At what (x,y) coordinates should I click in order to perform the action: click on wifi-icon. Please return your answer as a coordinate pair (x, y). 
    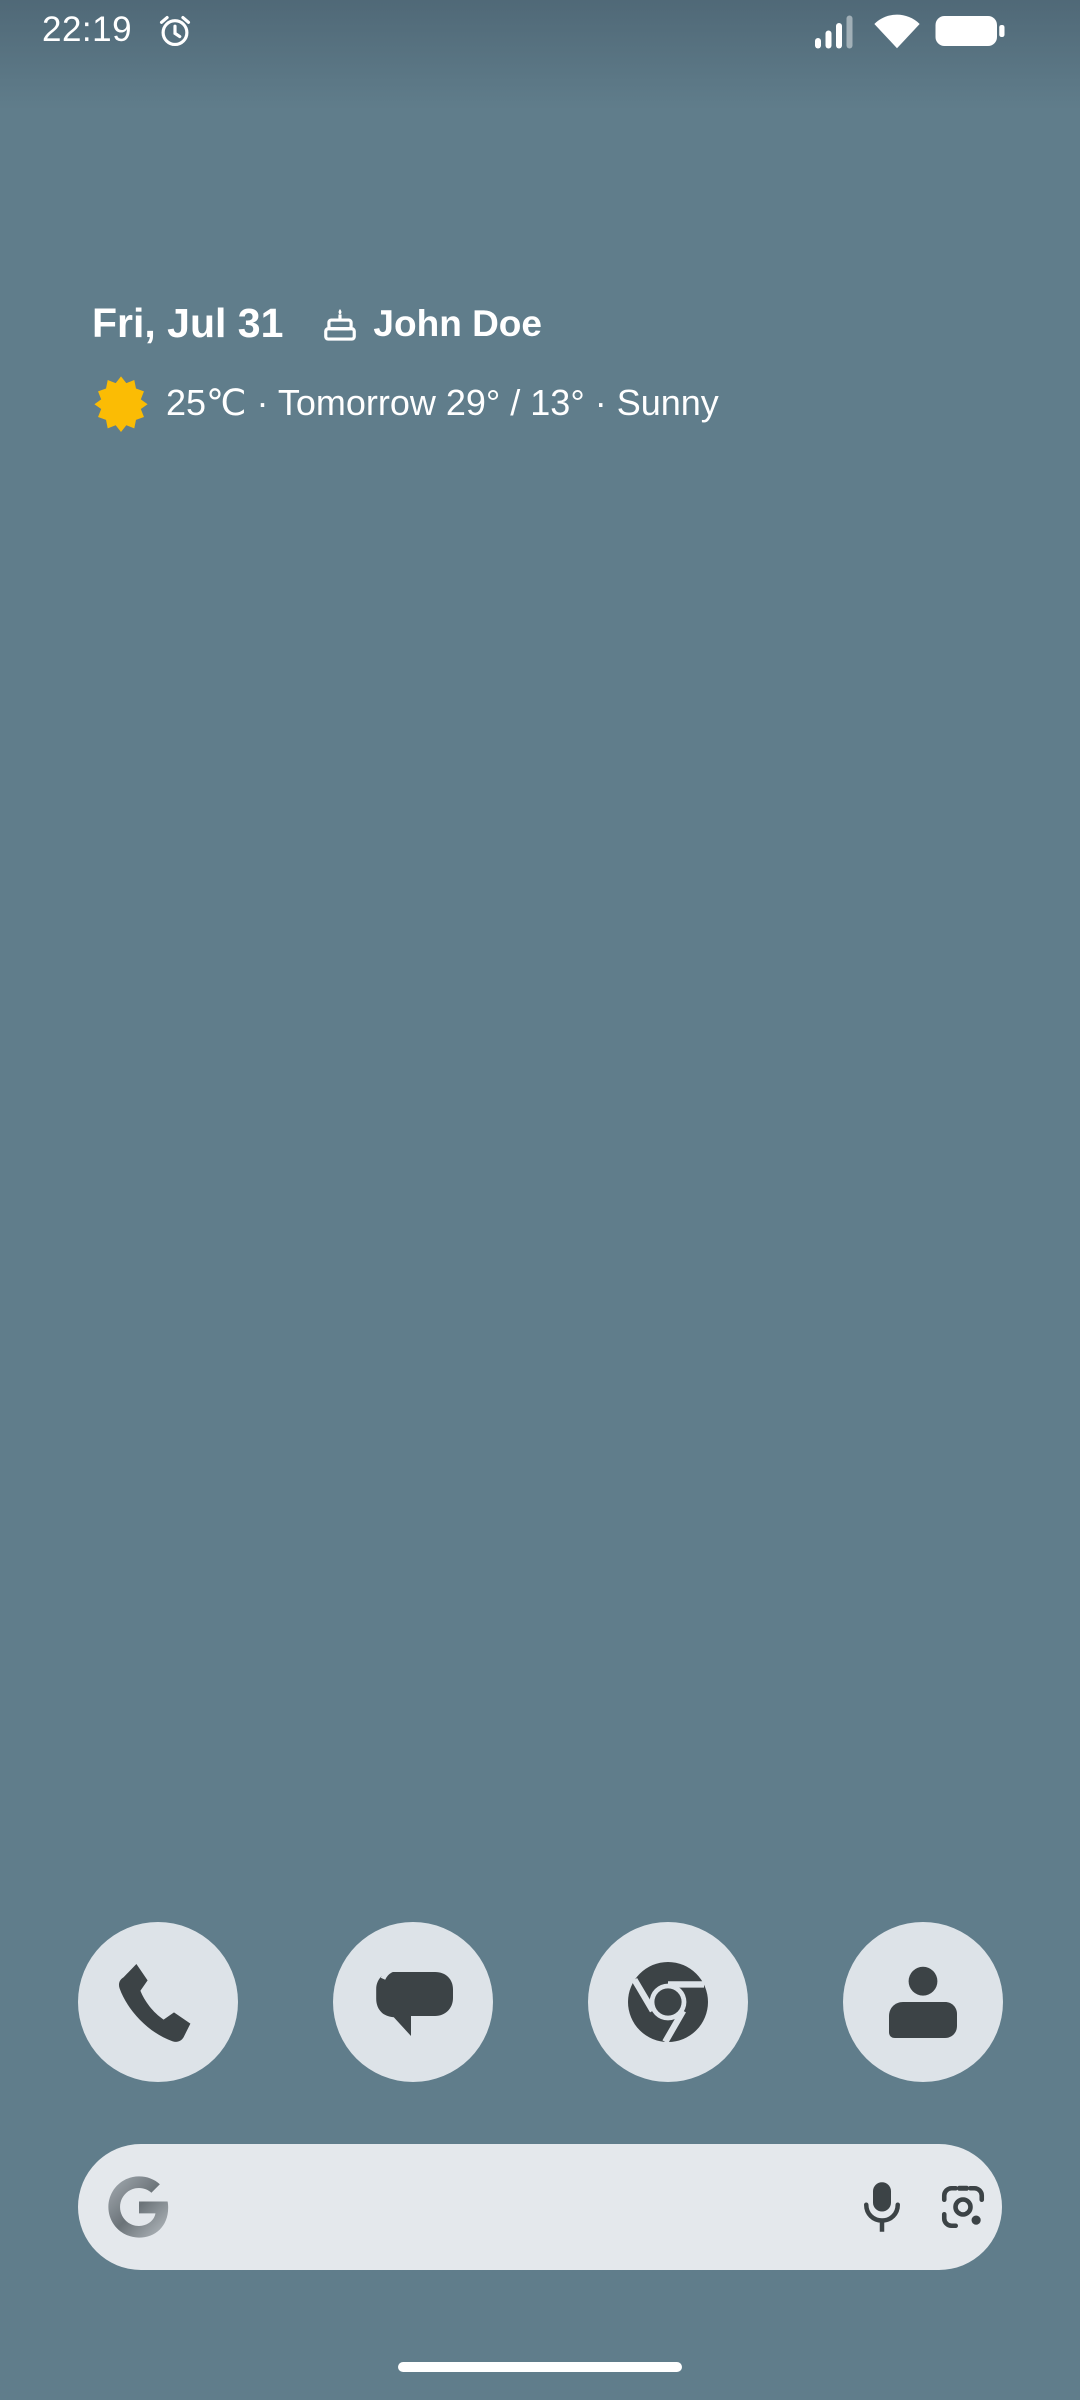
    Looking at the image, I should click on (897, 31).